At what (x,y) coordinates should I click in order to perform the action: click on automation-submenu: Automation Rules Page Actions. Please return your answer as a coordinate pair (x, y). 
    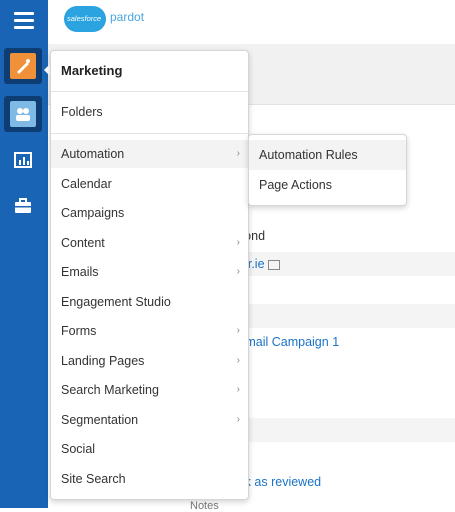
    Looking at the image, I should click on (327, 170).